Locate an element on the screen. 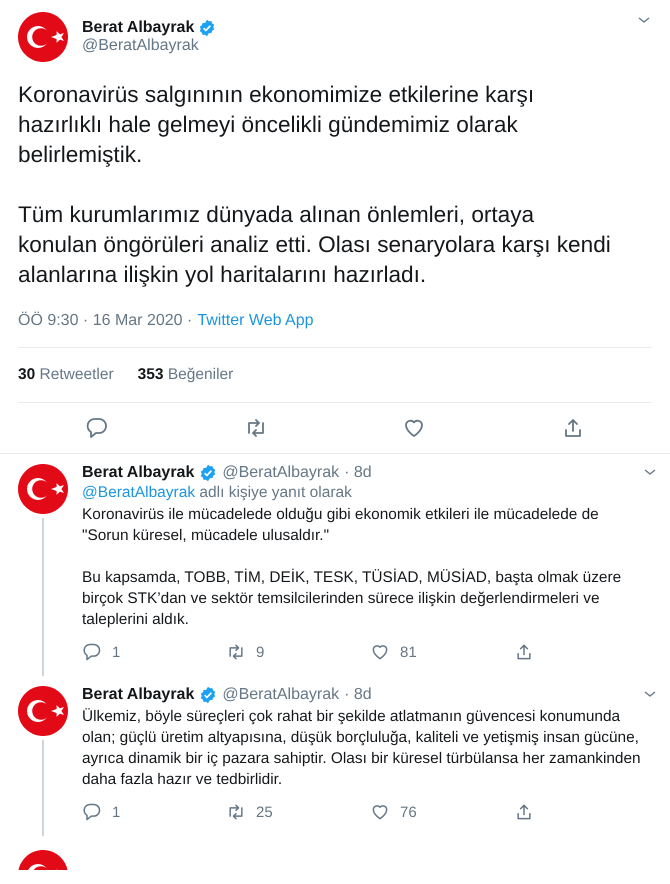 The height and width of the screenshot is (884, 670). stat-link: 353 Beğeniler is located at coordinates (186, 375).